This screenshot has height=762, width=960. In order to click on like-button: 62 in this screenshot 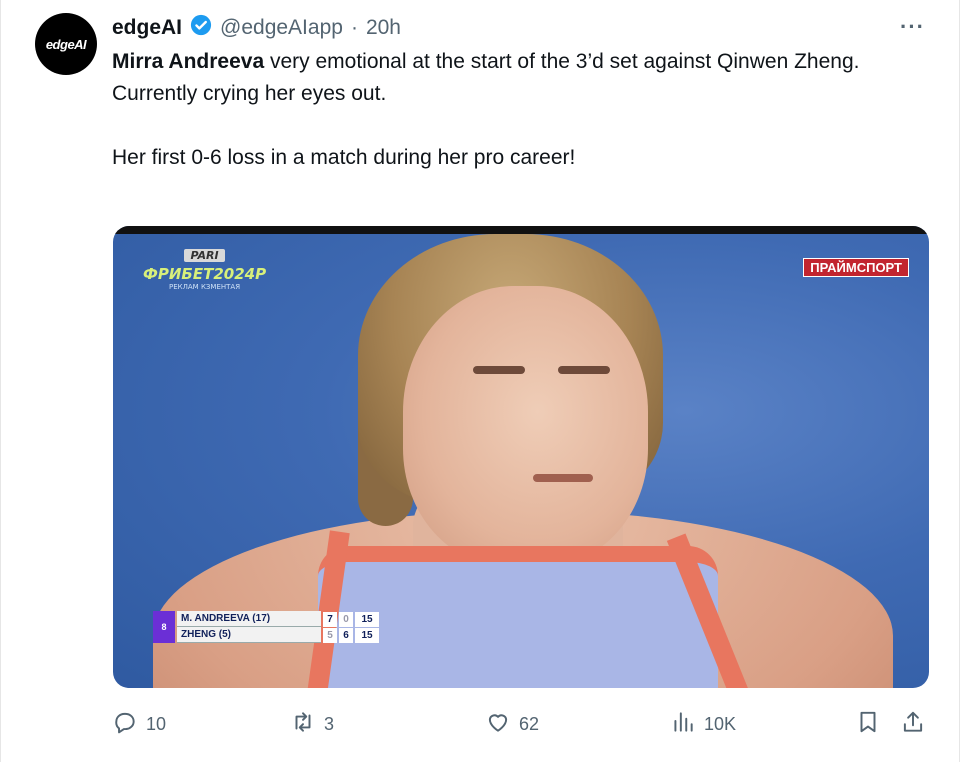, I will do `click(512, 724)`.